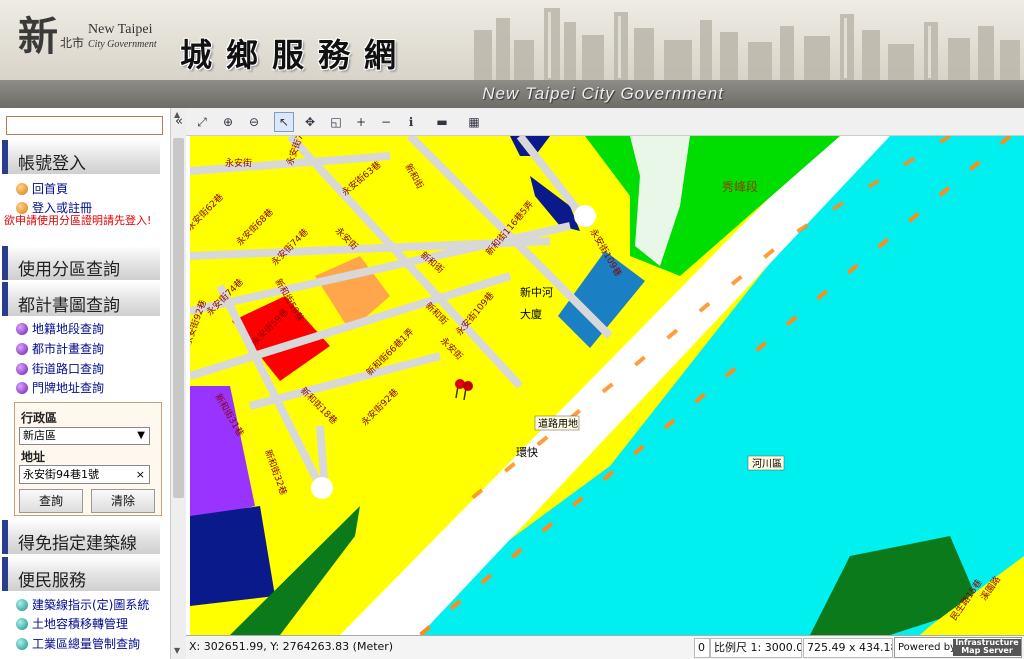 The height and width of the screenshot is (659, 1024). What do you see at coordinates (60, 328) in the screenshot?
I see `link-cadastral-query: 地籍地段查詢` at bounding box center [60, 328].